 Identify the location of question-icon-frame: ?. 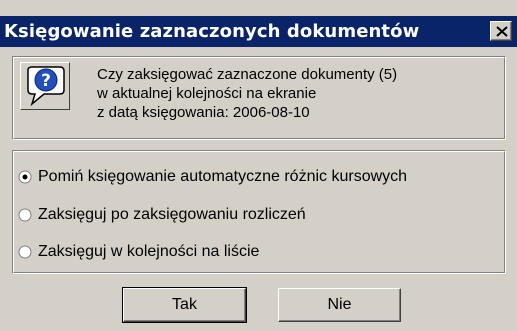
(45, 86).